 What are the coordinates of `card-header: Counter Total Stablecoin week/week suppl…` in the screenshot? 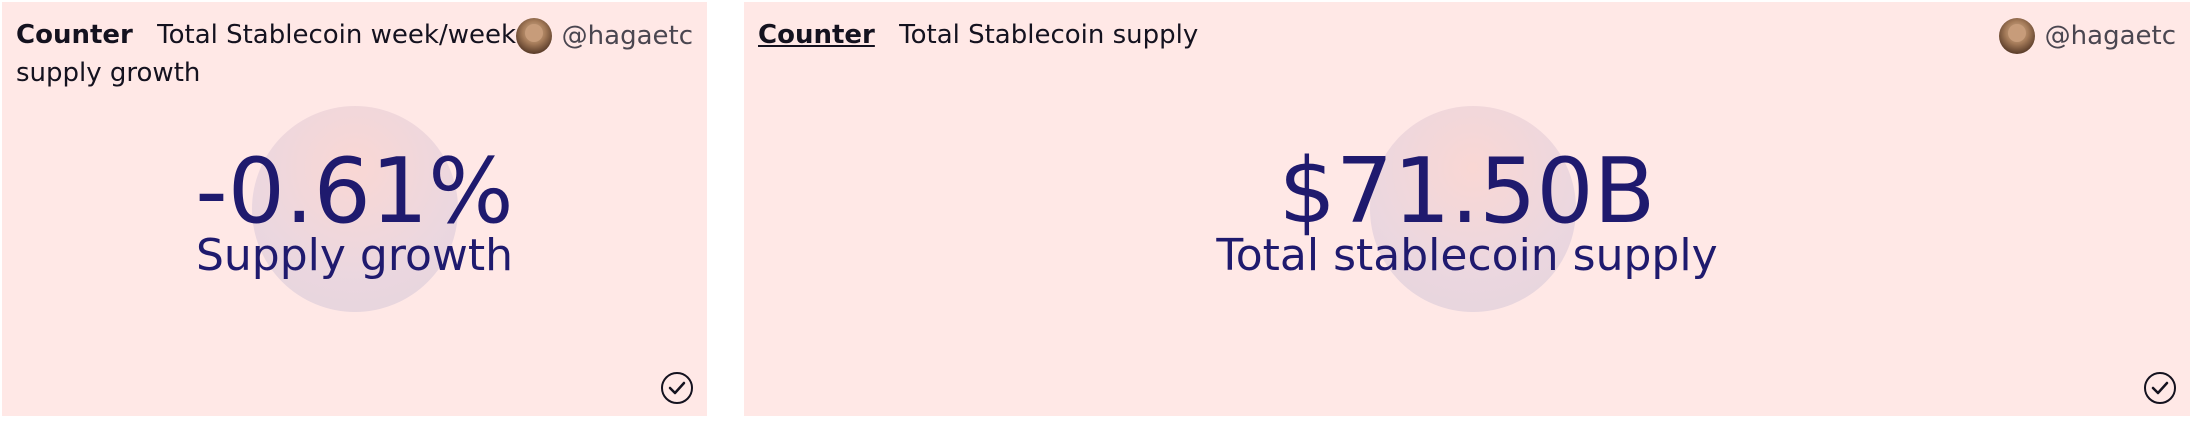 It's located at (271, 54).